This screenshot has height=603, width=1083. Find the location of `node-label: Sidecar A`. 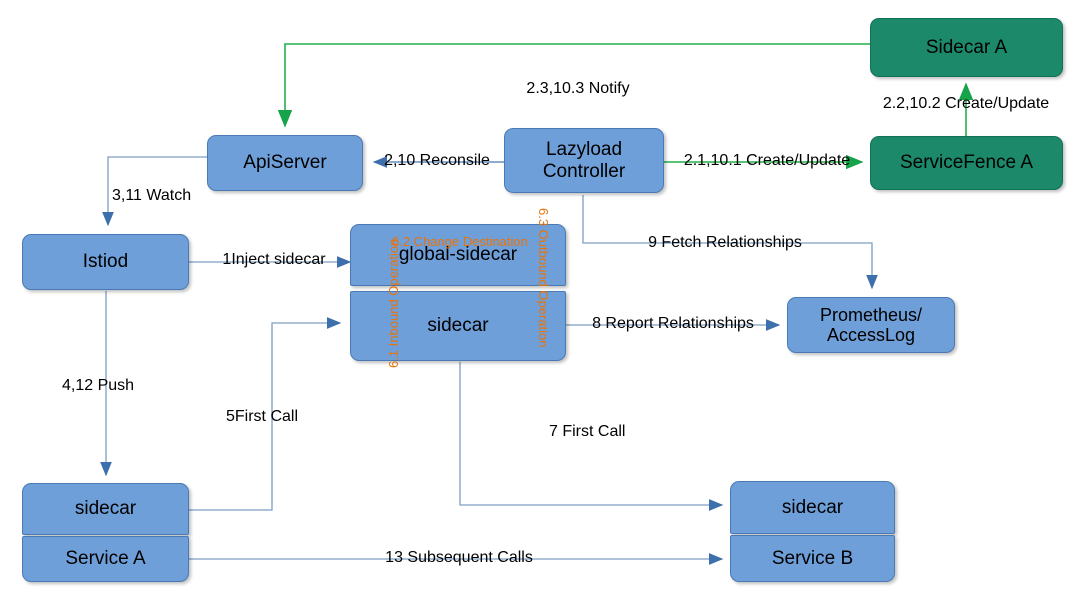

node-label: Sidecar A is located at coordinates (966, 47).